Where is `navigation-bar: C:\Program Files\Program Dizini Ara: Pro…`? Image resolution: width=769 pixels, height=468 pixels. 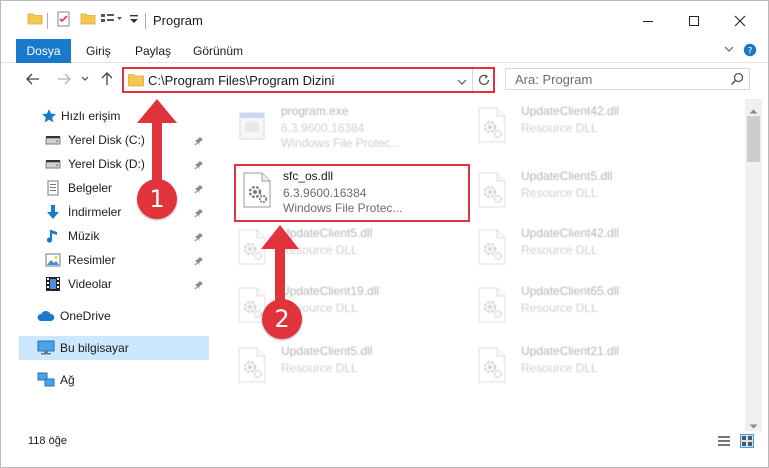
navigation-bar: C:\Program Files\Program Dizini Ara: Pro… is located at coordinates (384, 79).